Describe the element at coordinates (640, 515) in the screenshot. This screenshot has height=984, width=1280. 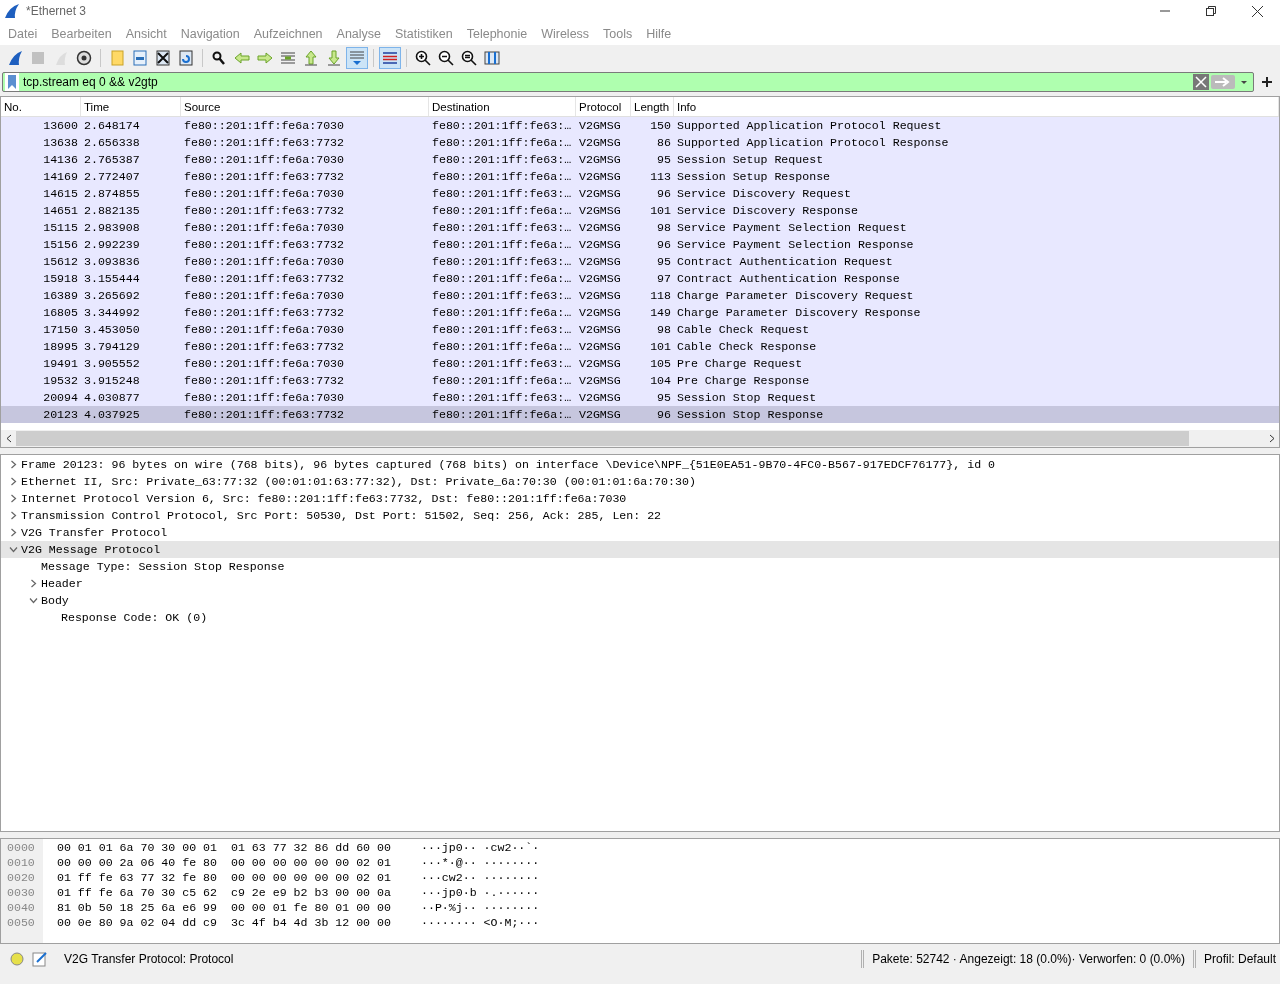
I see `tree-row: Transmission Control Protocol, Src Port: 50530, Dst Port: 51502, Seq: 256, Ack: 285, Len: 22` at that location.